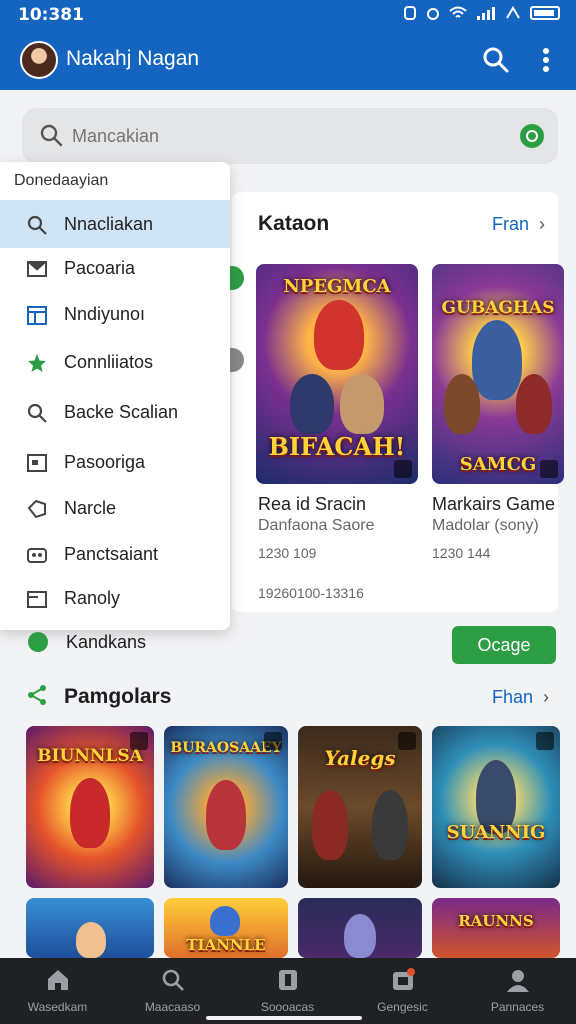 The height and width of the screenshot is (1024, 576). What do you see at coordinates (311, 593) in the screenshot?
I see `date-range: 19260100-13316` at bounding box center [311, 593].